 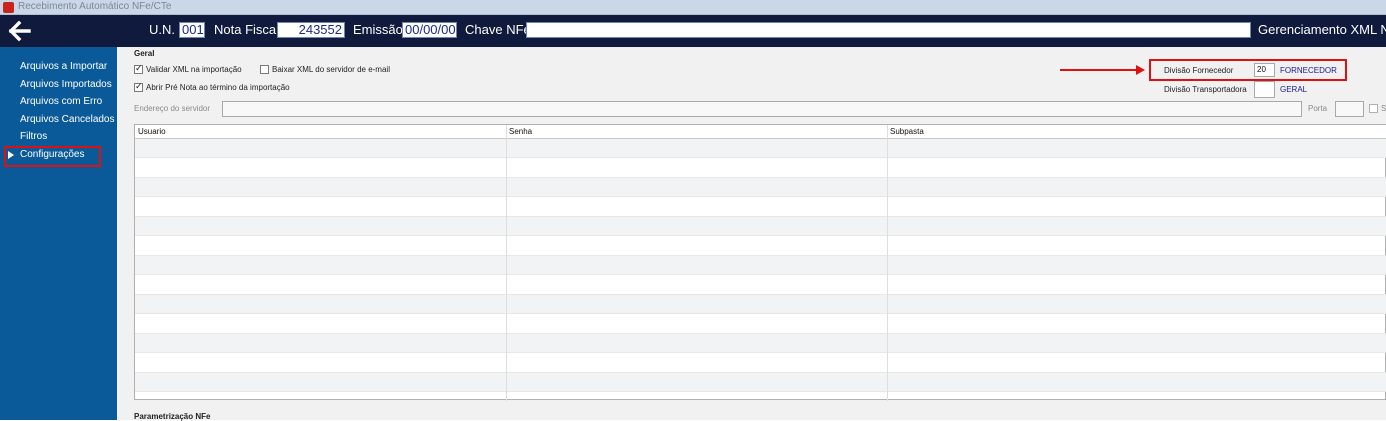 What do you see at coordinates (1373, 108) in the screenshot?
I see `ssl-checkbox` at bounding box center [1373, 108].